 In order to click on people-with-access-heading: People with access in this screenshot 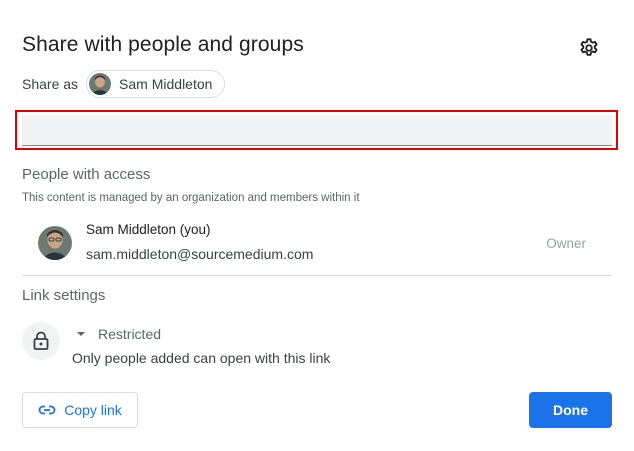, I will do `click(86, 174)`.